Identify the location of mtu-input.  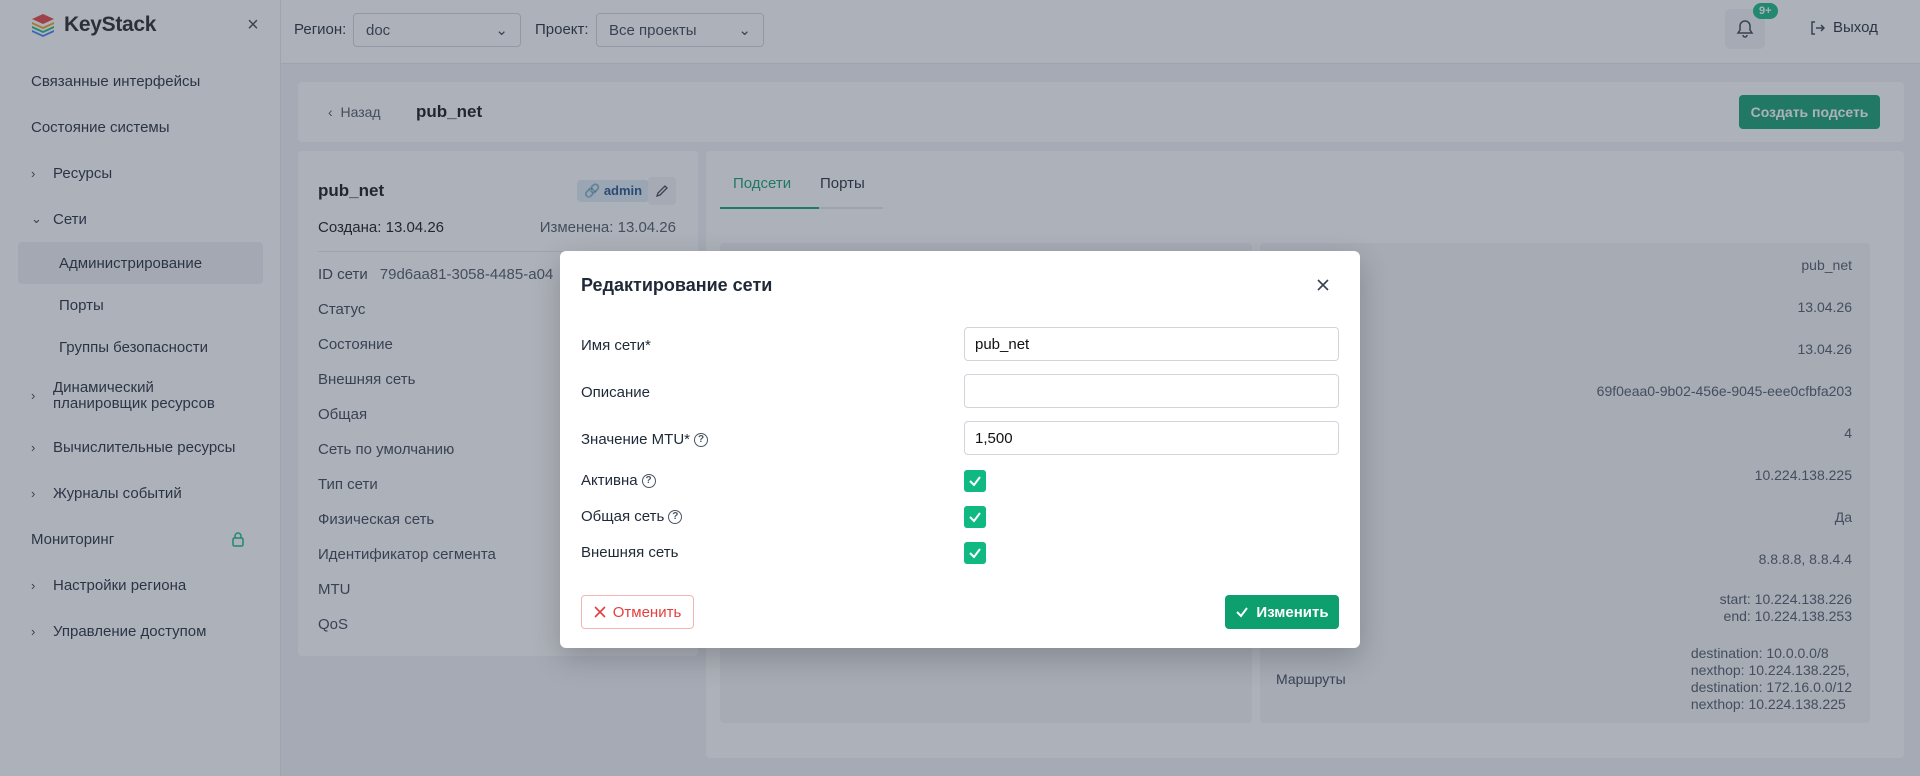
(1151, 438).